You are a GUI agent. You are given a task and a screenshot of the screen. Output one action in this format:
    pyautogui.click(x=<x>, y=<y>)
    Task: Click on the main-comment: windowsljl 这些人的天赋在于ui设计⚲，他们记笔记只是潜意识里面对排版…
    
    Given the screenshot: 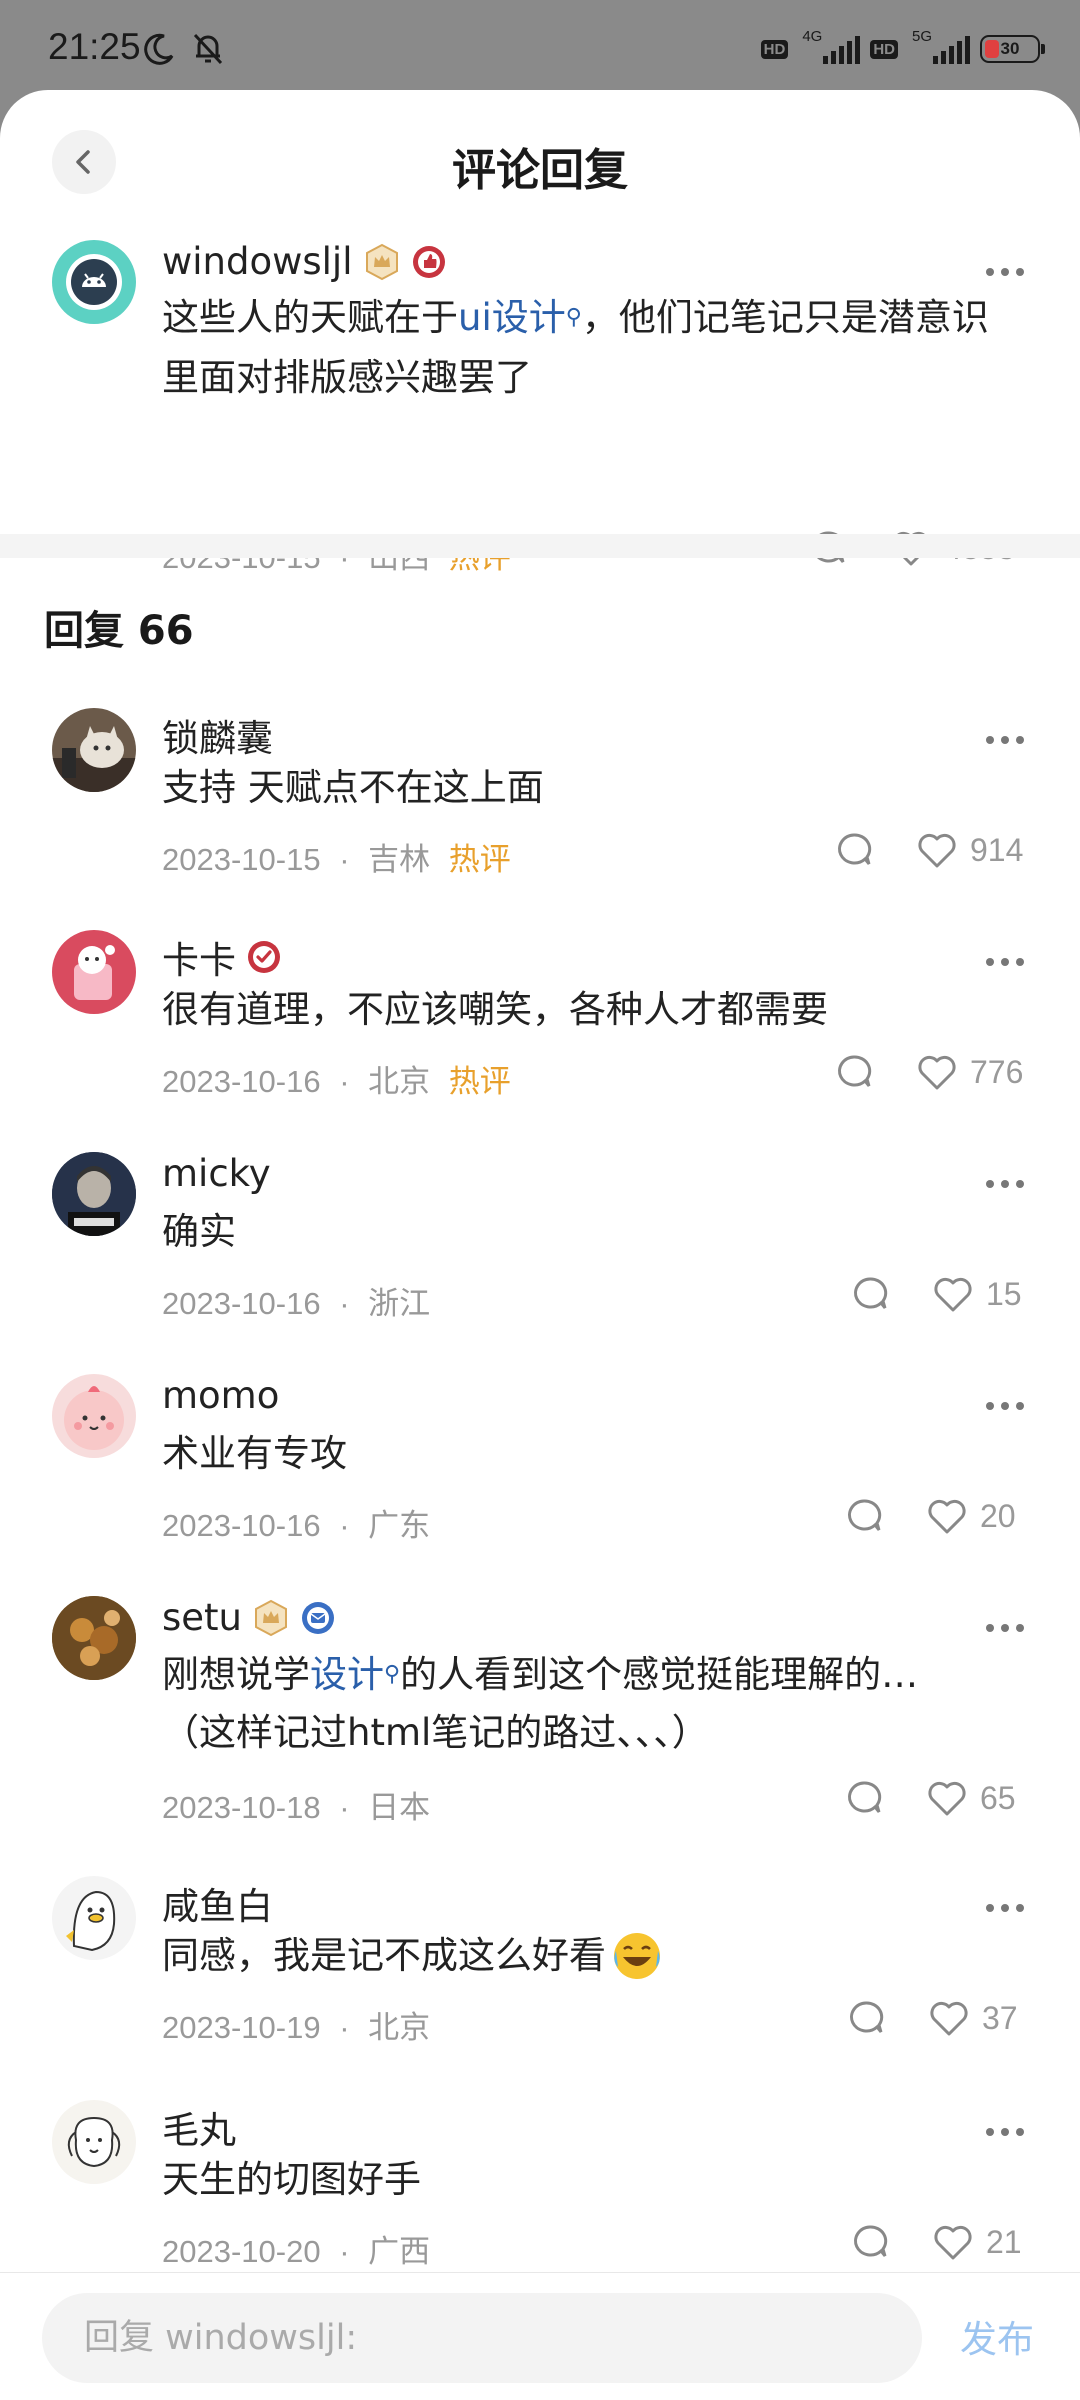 What is the action you would take?
    pyautogui.click(x=540, y=407)
    